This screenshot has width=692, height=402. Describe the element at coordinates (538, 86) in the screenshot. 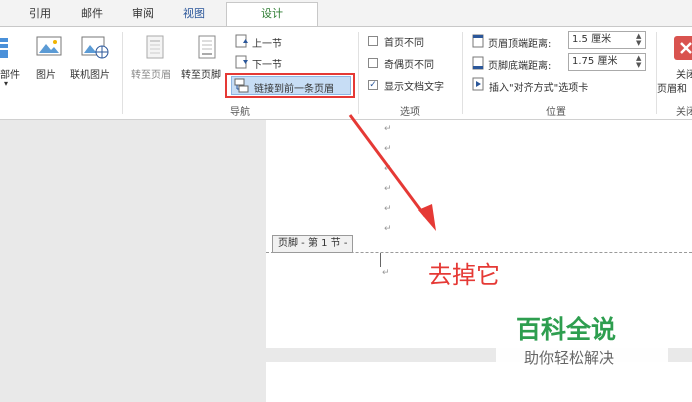

I see `insert-align-tab-button: 插入"对齐方式"选项卡` at that location.